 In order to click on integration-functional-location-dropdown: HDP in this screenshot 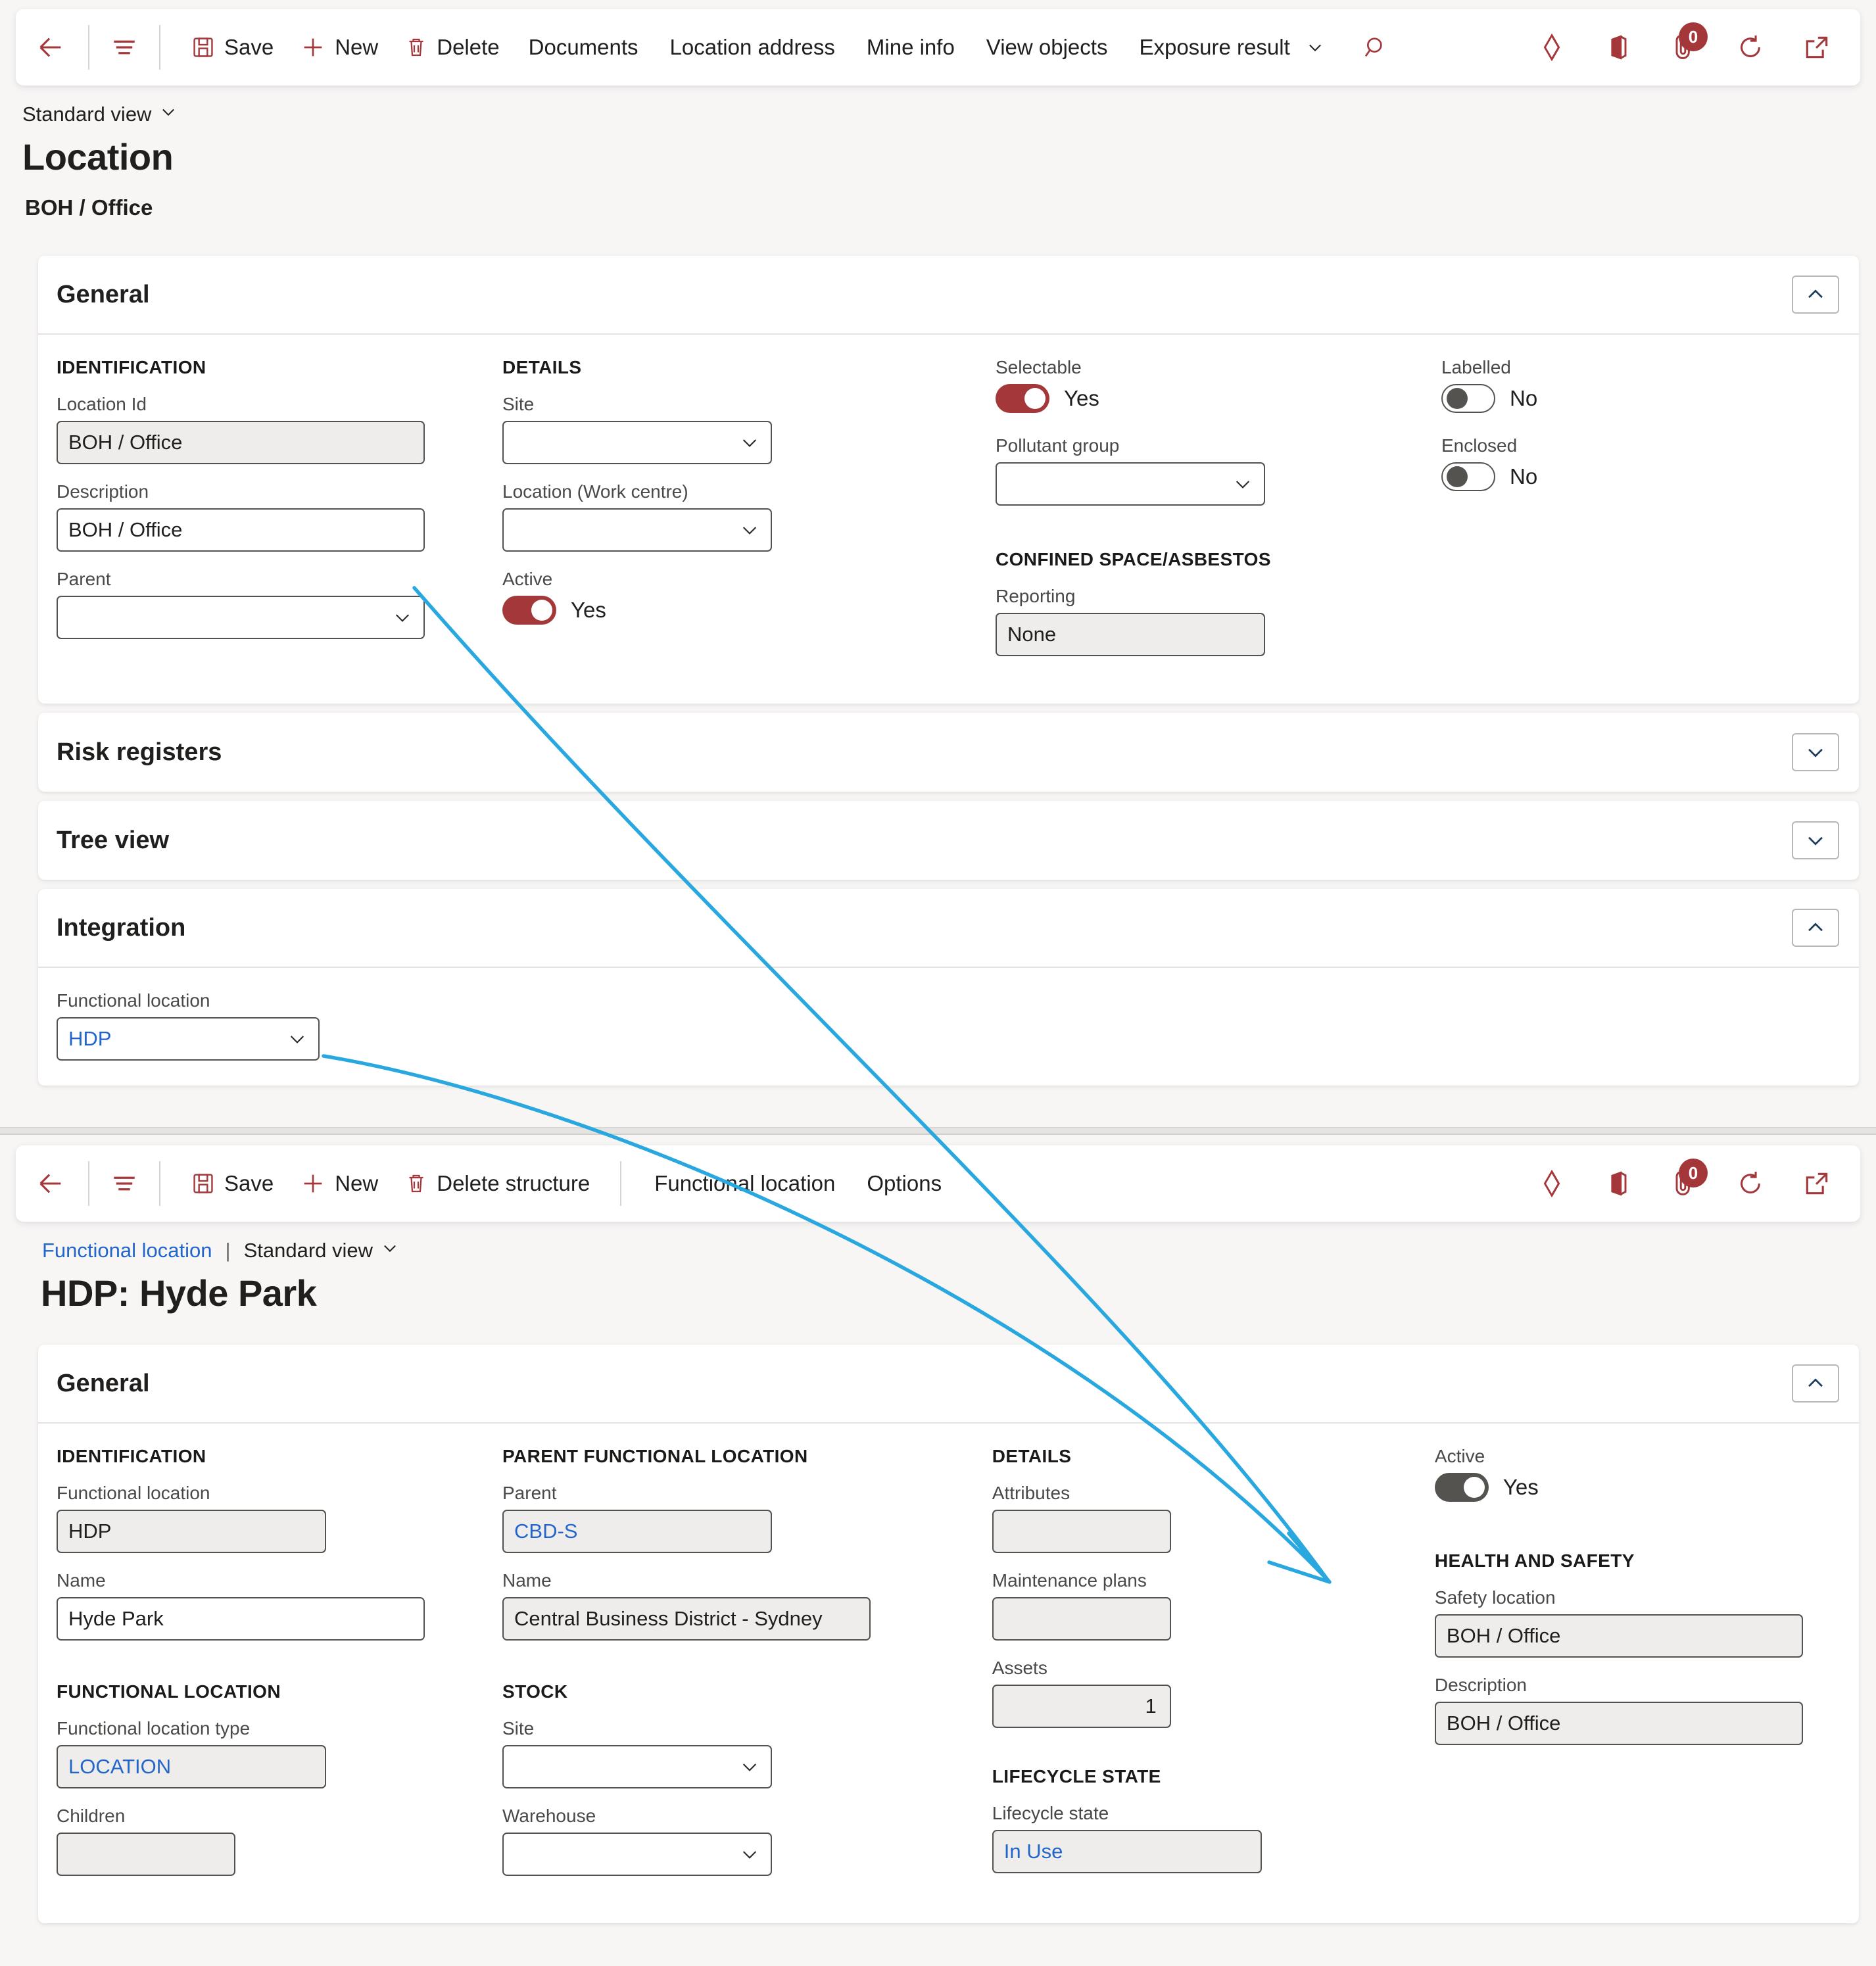, I will do `click(188, 1039)`.